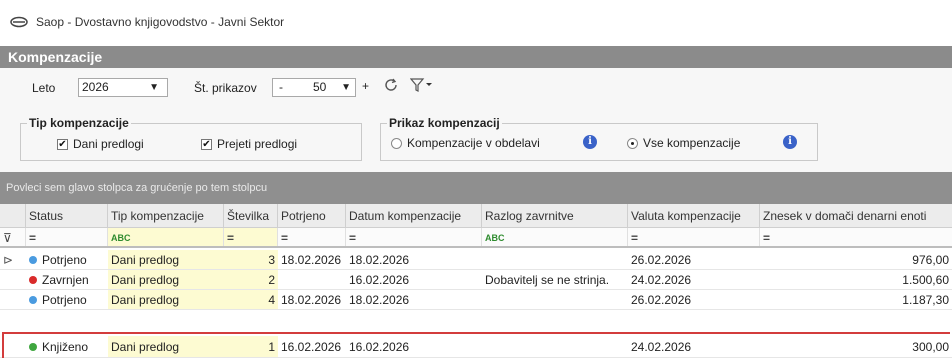 The height and width of the screenshot is (358, 952). Describe the element at coordinates (422, 85) in the screenshot. I see `filter-icon` at that location.